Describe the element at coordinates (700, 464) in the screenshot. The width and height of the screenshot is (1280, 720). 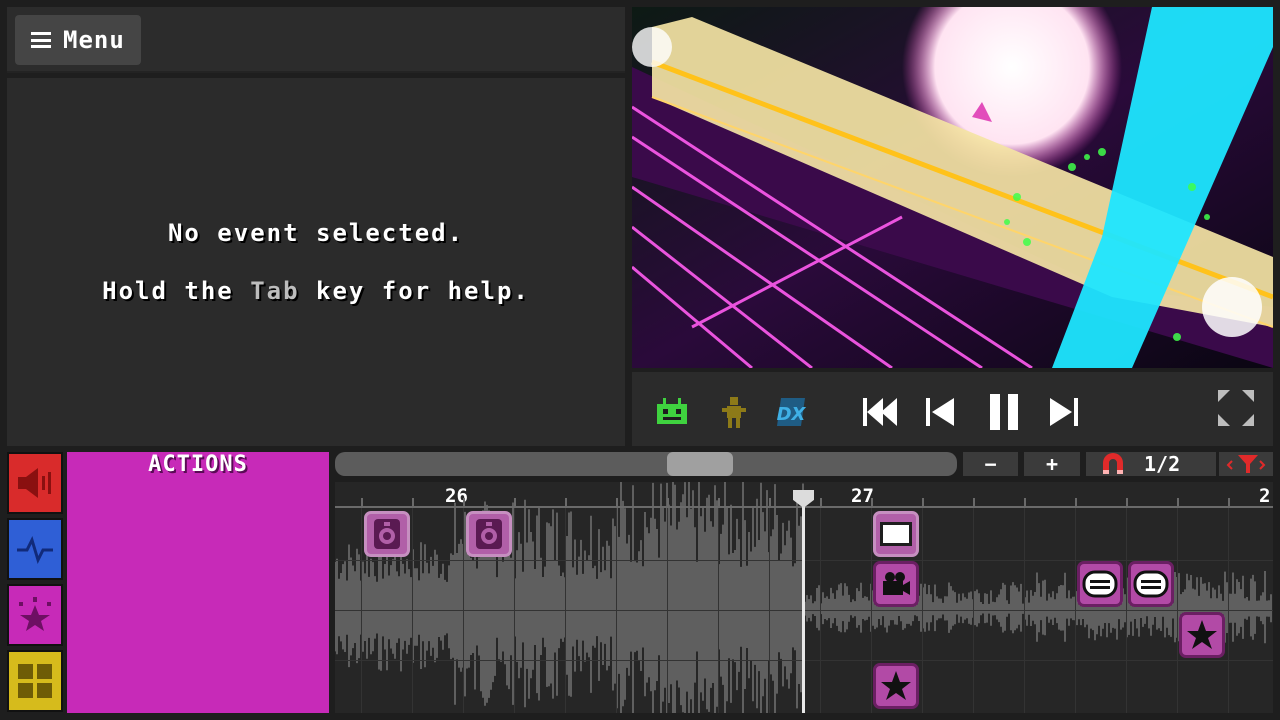
I see `scrollbar-thumb` at that location.